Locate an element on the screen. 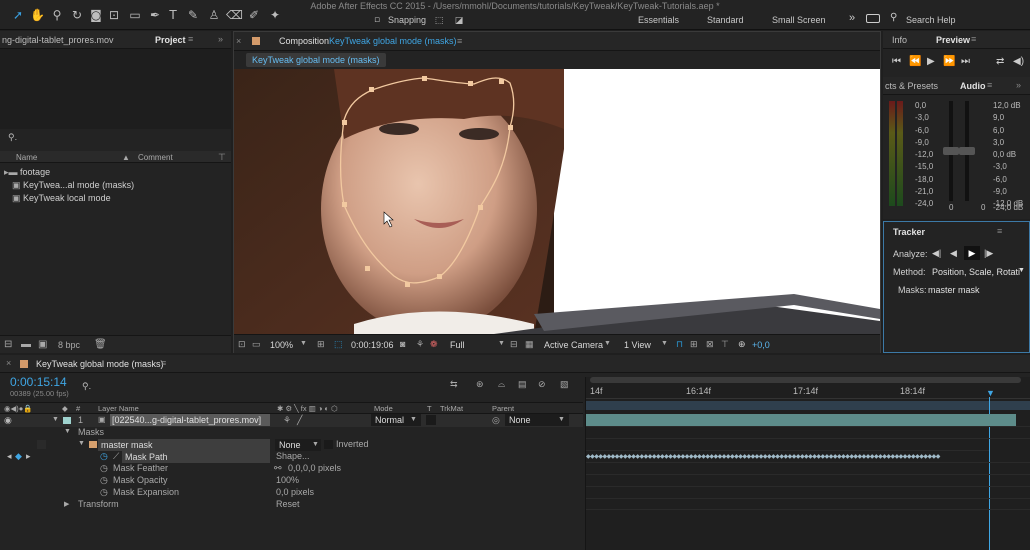  next-frame-icon: ⏩ is located at coordinates (949, 61).